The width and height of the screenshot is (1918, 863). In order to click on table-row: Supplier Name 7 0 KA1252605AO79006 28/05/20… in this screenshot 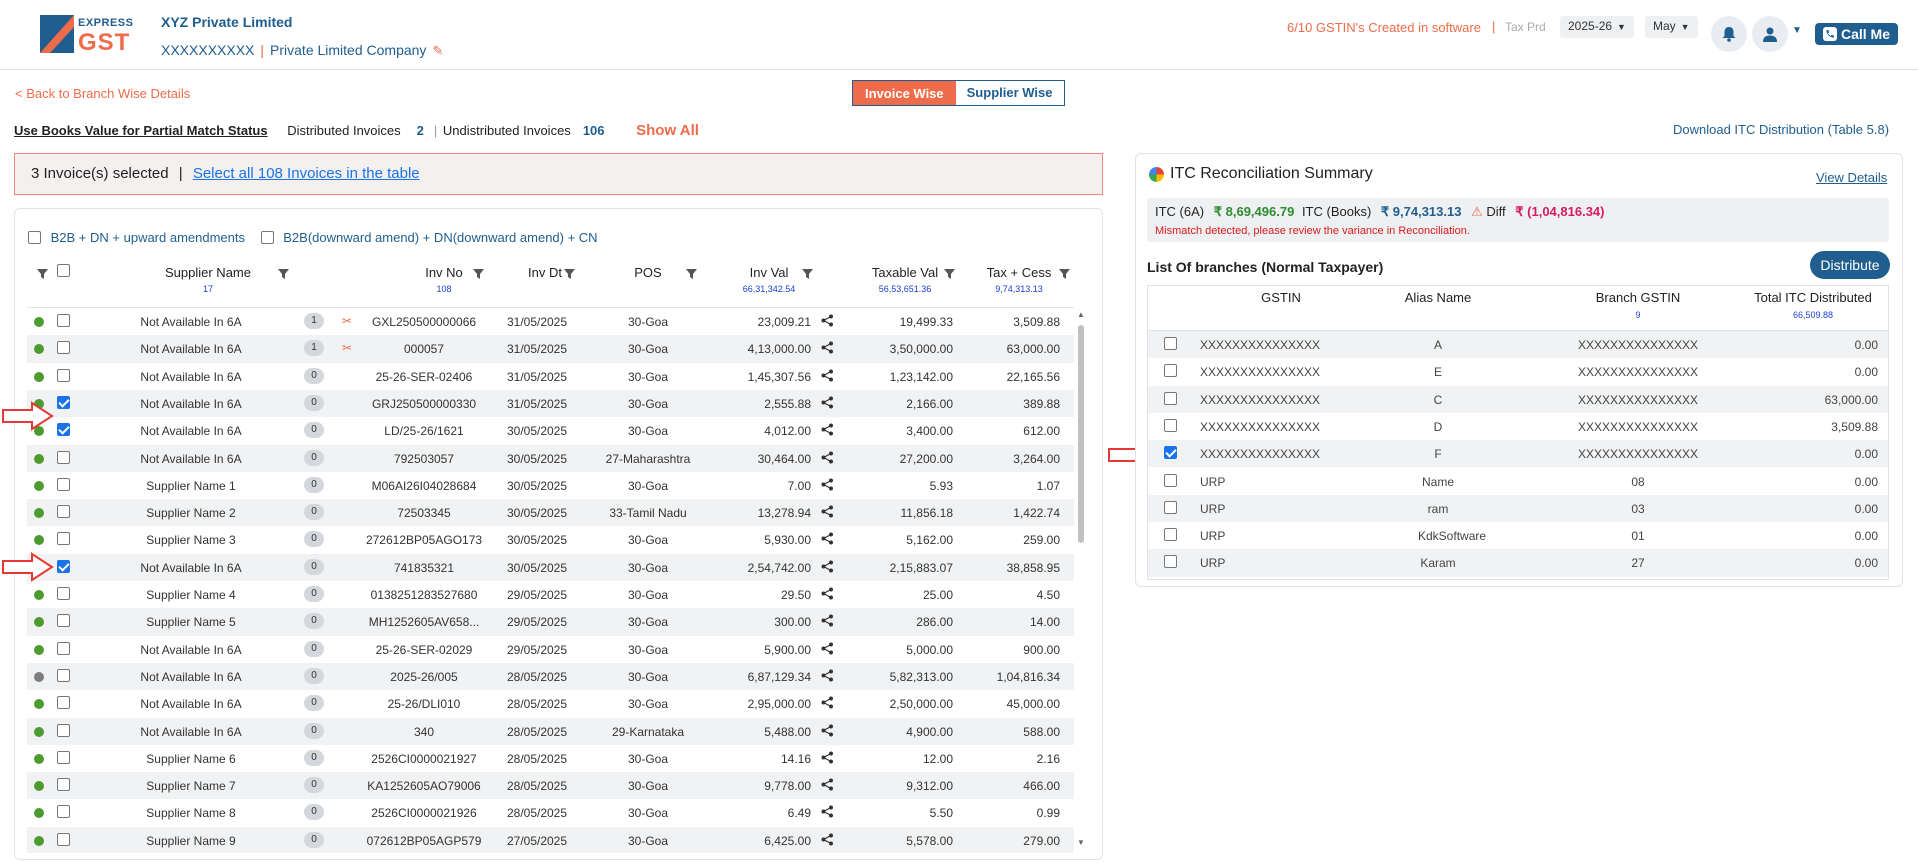, I will do `click(550, 786)`.